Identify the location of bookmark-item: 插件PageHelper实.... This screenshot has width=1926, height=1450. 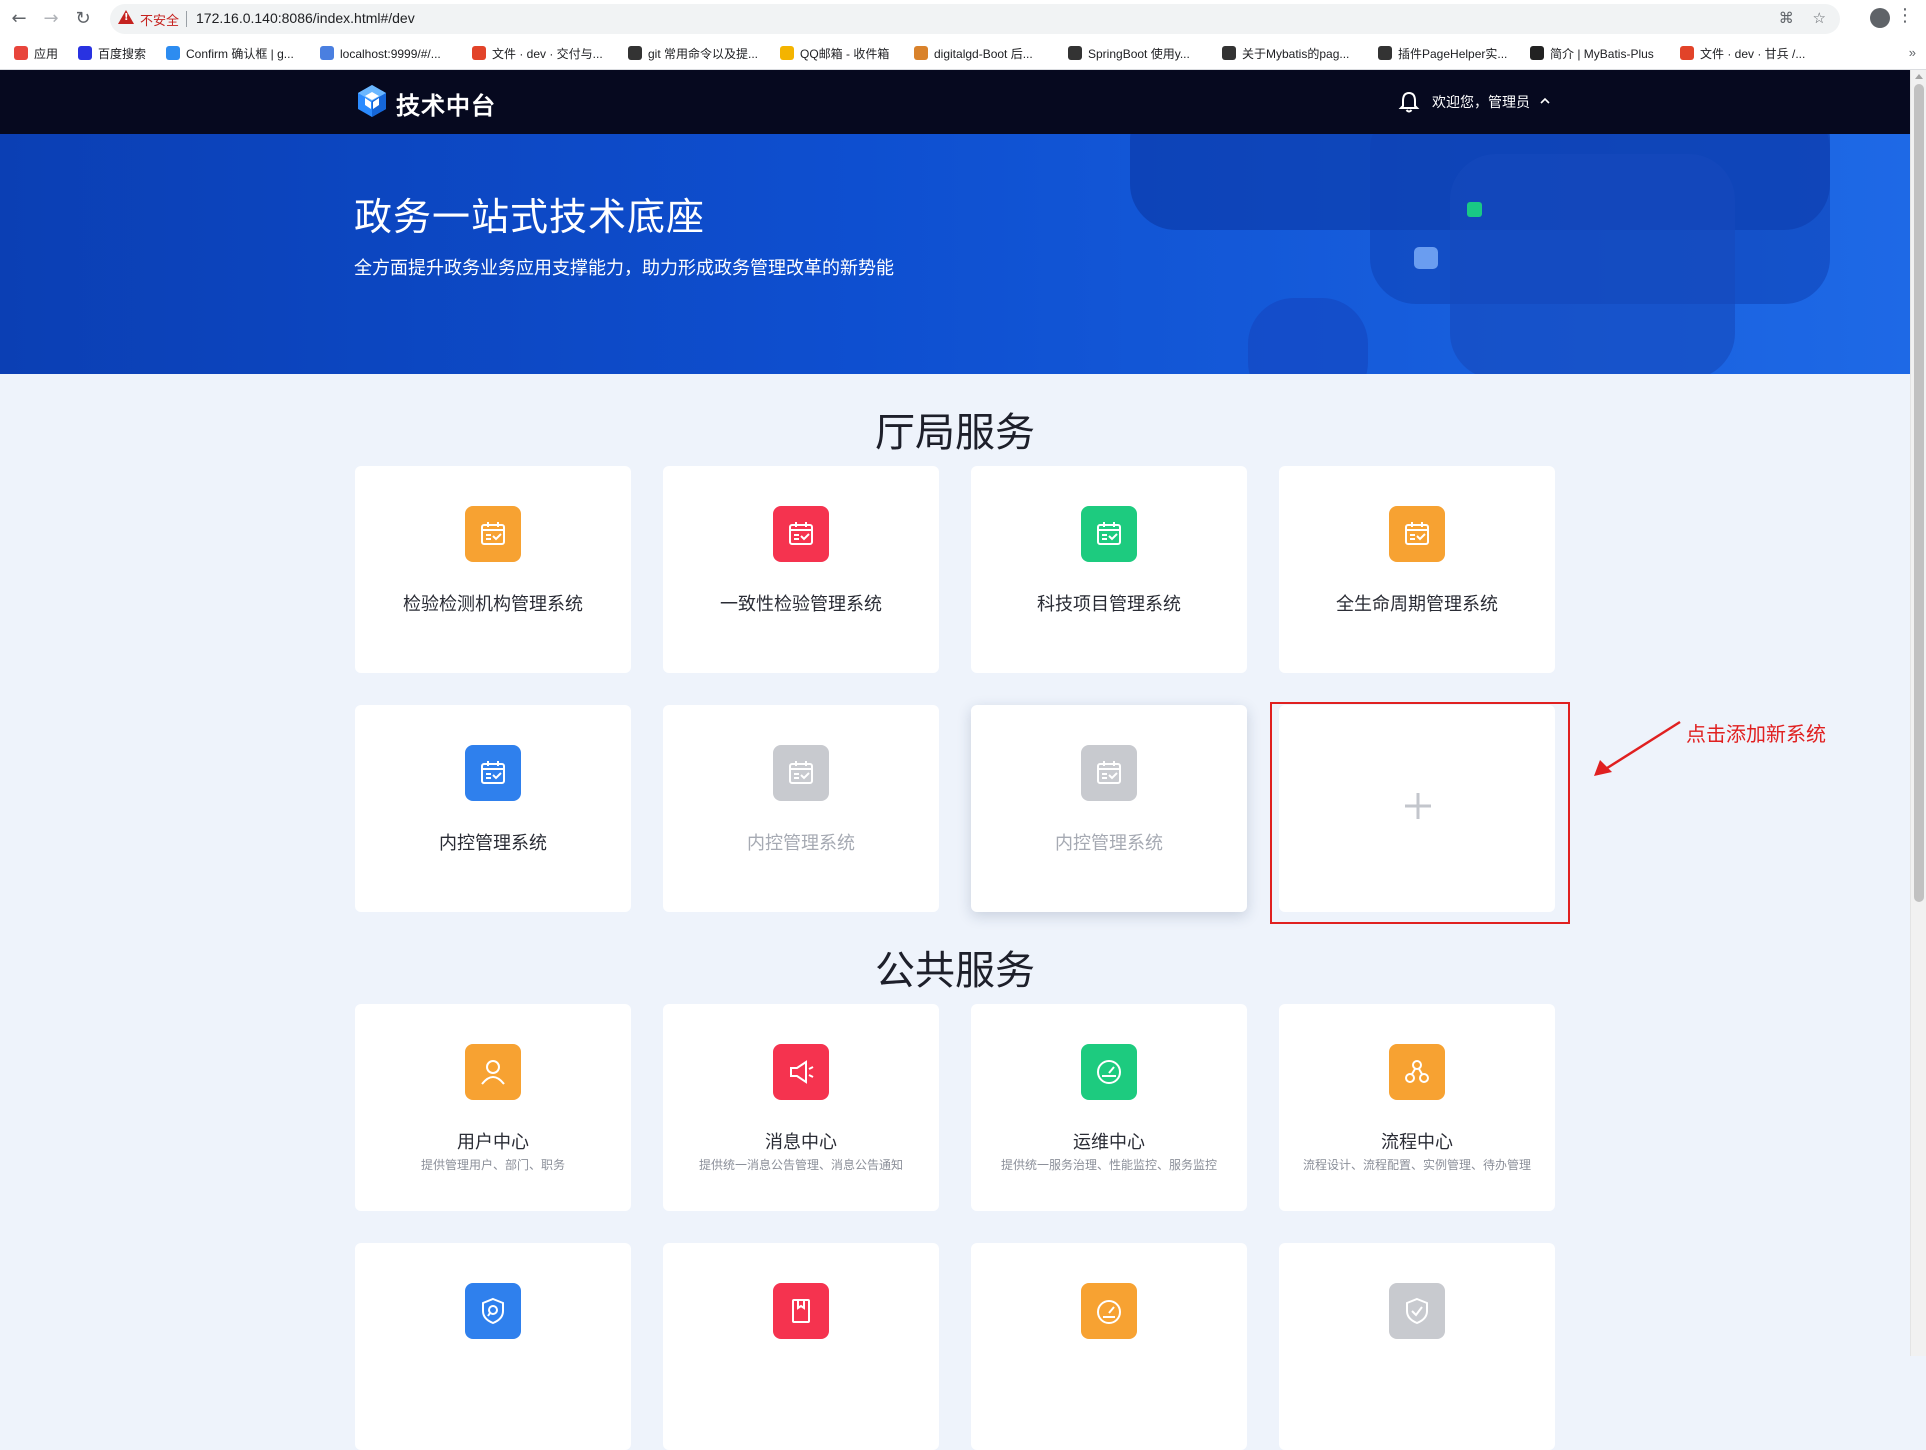
(1442, 54).